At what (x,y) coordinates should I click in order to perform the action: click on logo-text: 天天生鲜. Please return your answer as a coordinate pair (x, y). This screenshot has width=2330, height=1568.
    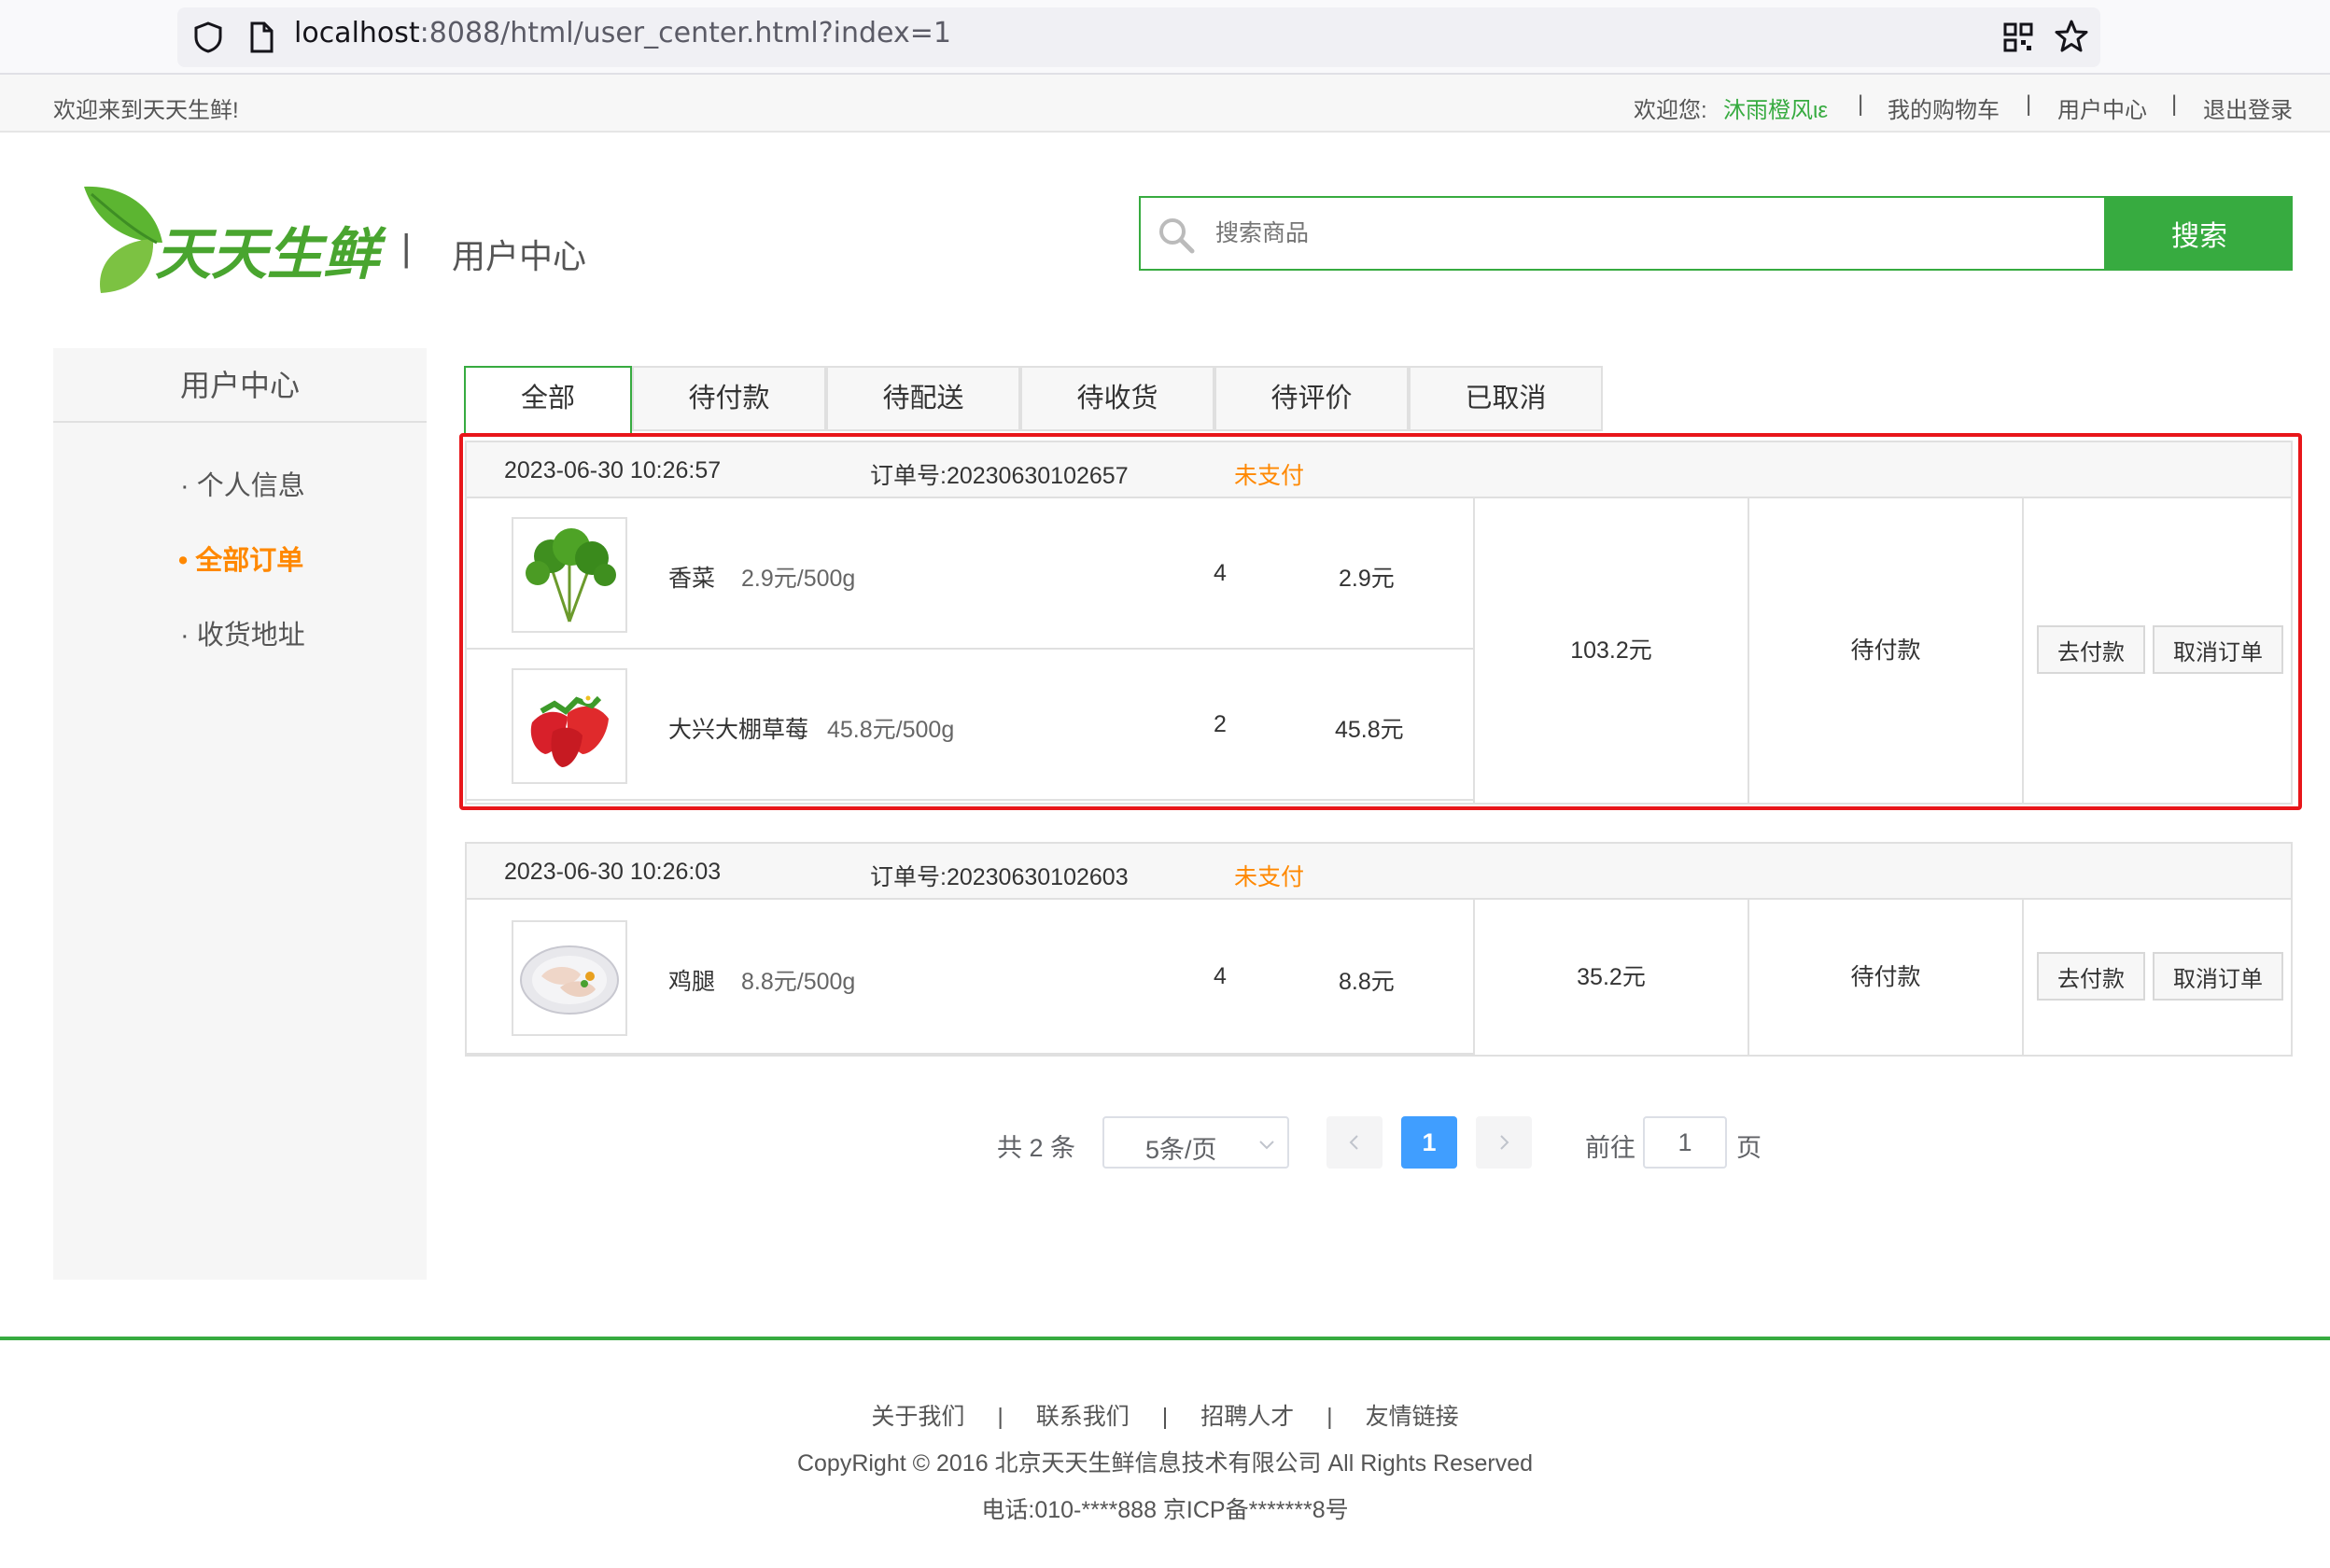
    Looking at the image, I should click on (267, 255).